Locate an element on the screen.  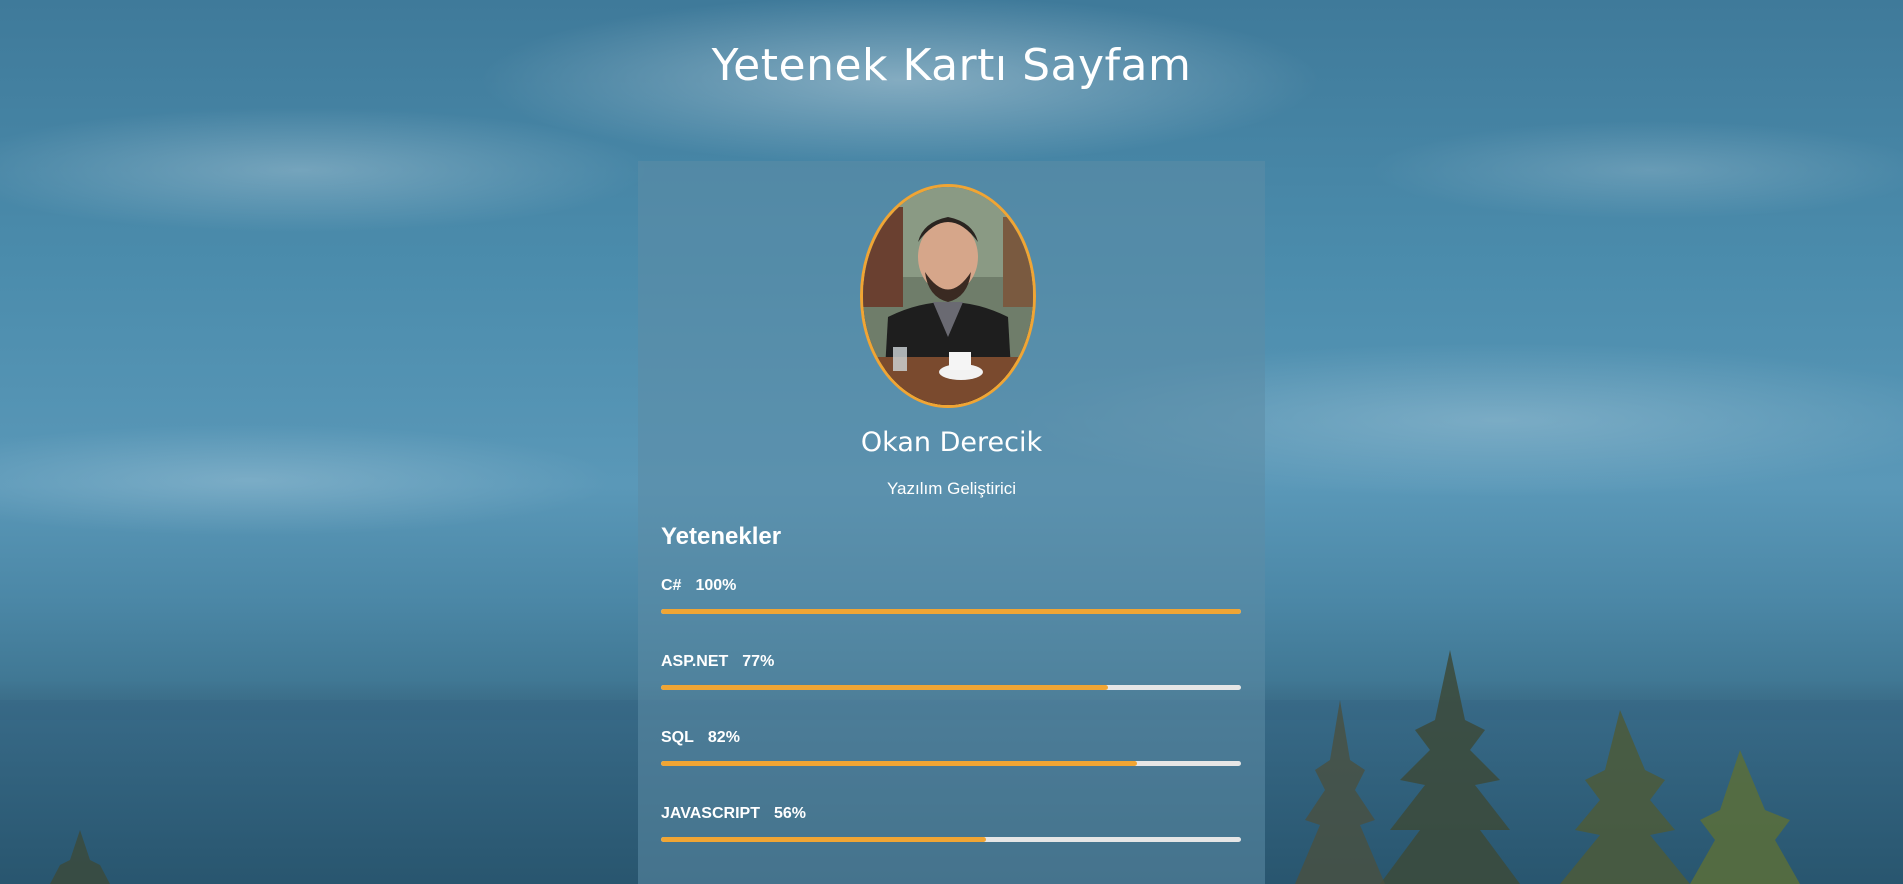
skill-name: SQL is located at coordinates (677, 737).